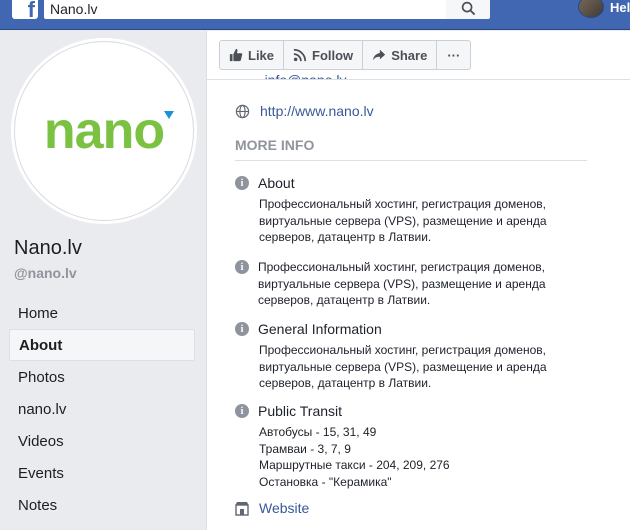 Image resolution: width=630 pixels, height=530 pixels. I want to click on user-name: Hel, so click(620, 7).